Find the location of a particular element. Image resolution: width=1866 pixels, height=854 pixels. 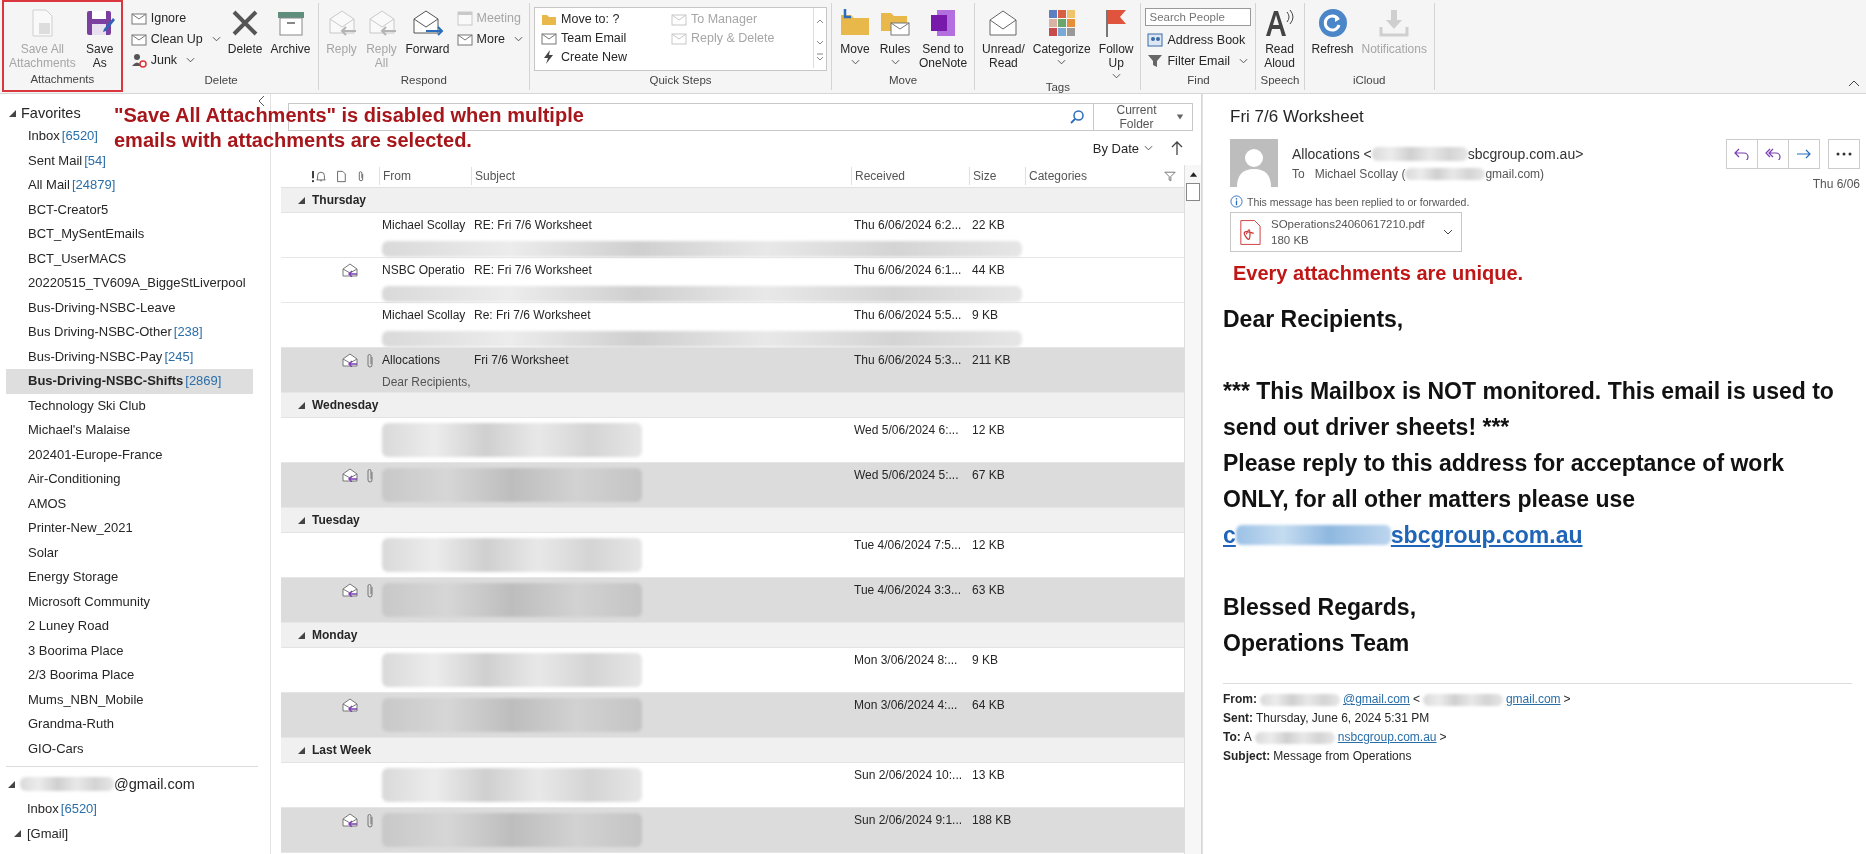

folder-item: [Gmail] is located at coordinates (48, 833).